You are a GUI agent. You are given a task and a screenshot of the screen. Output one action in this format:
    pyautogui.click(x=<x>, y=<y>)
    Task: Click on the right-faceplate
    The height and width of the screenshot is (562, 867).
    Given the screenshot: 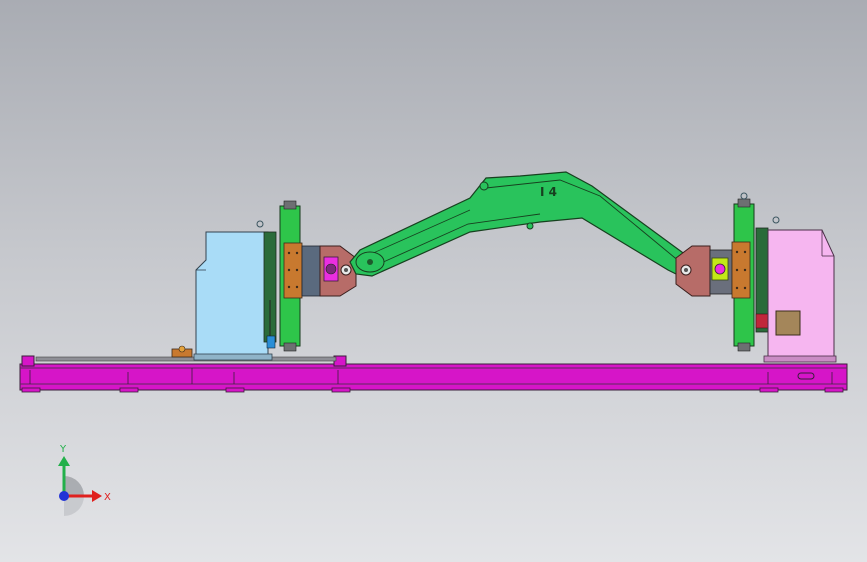 What is the action you would take?
    pyautogui.click(x=743, y=272)
    